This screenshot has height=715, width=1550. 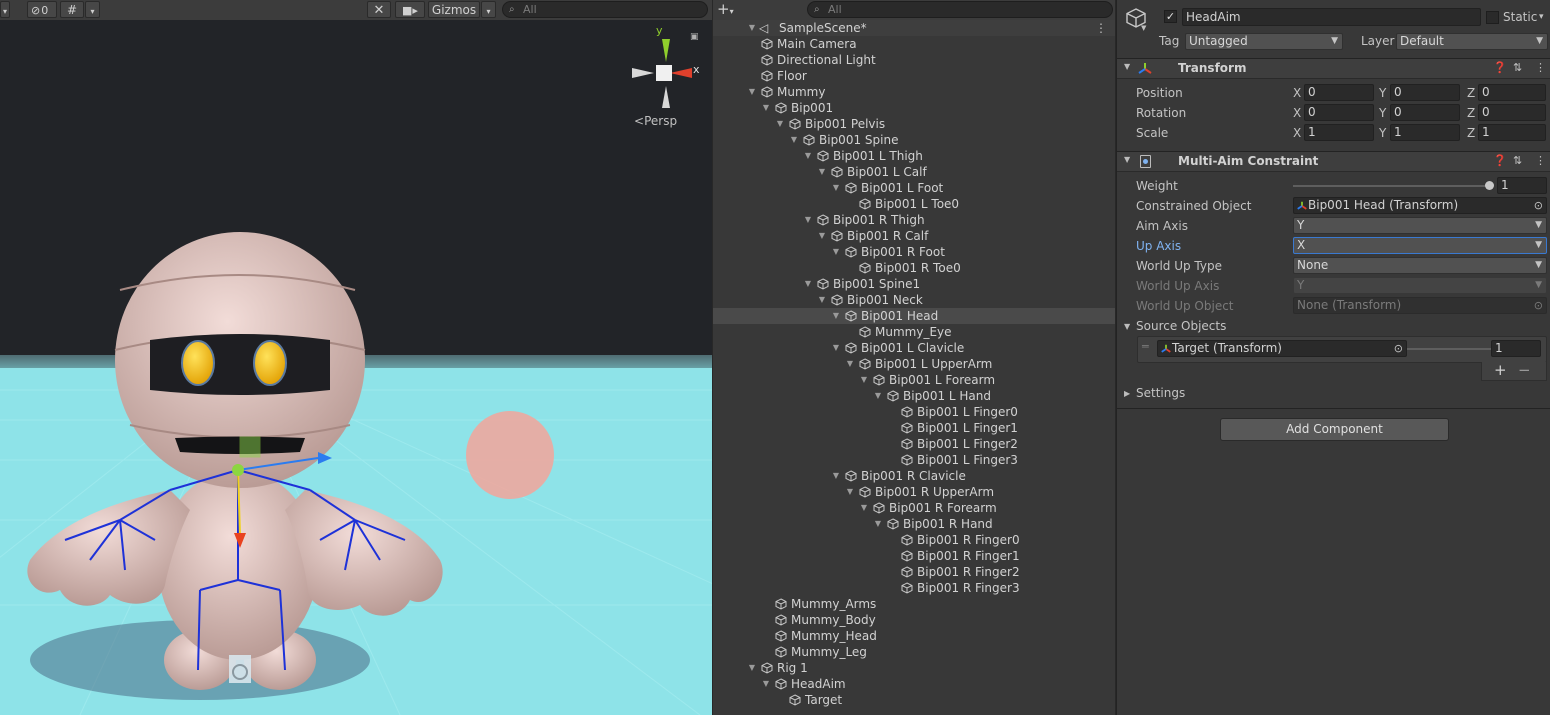 What do you see at coordinates (1420, 265) in the screenshot?
I see `world-up-type-dropdown: None ▼` at bounding box center [1420, 265].